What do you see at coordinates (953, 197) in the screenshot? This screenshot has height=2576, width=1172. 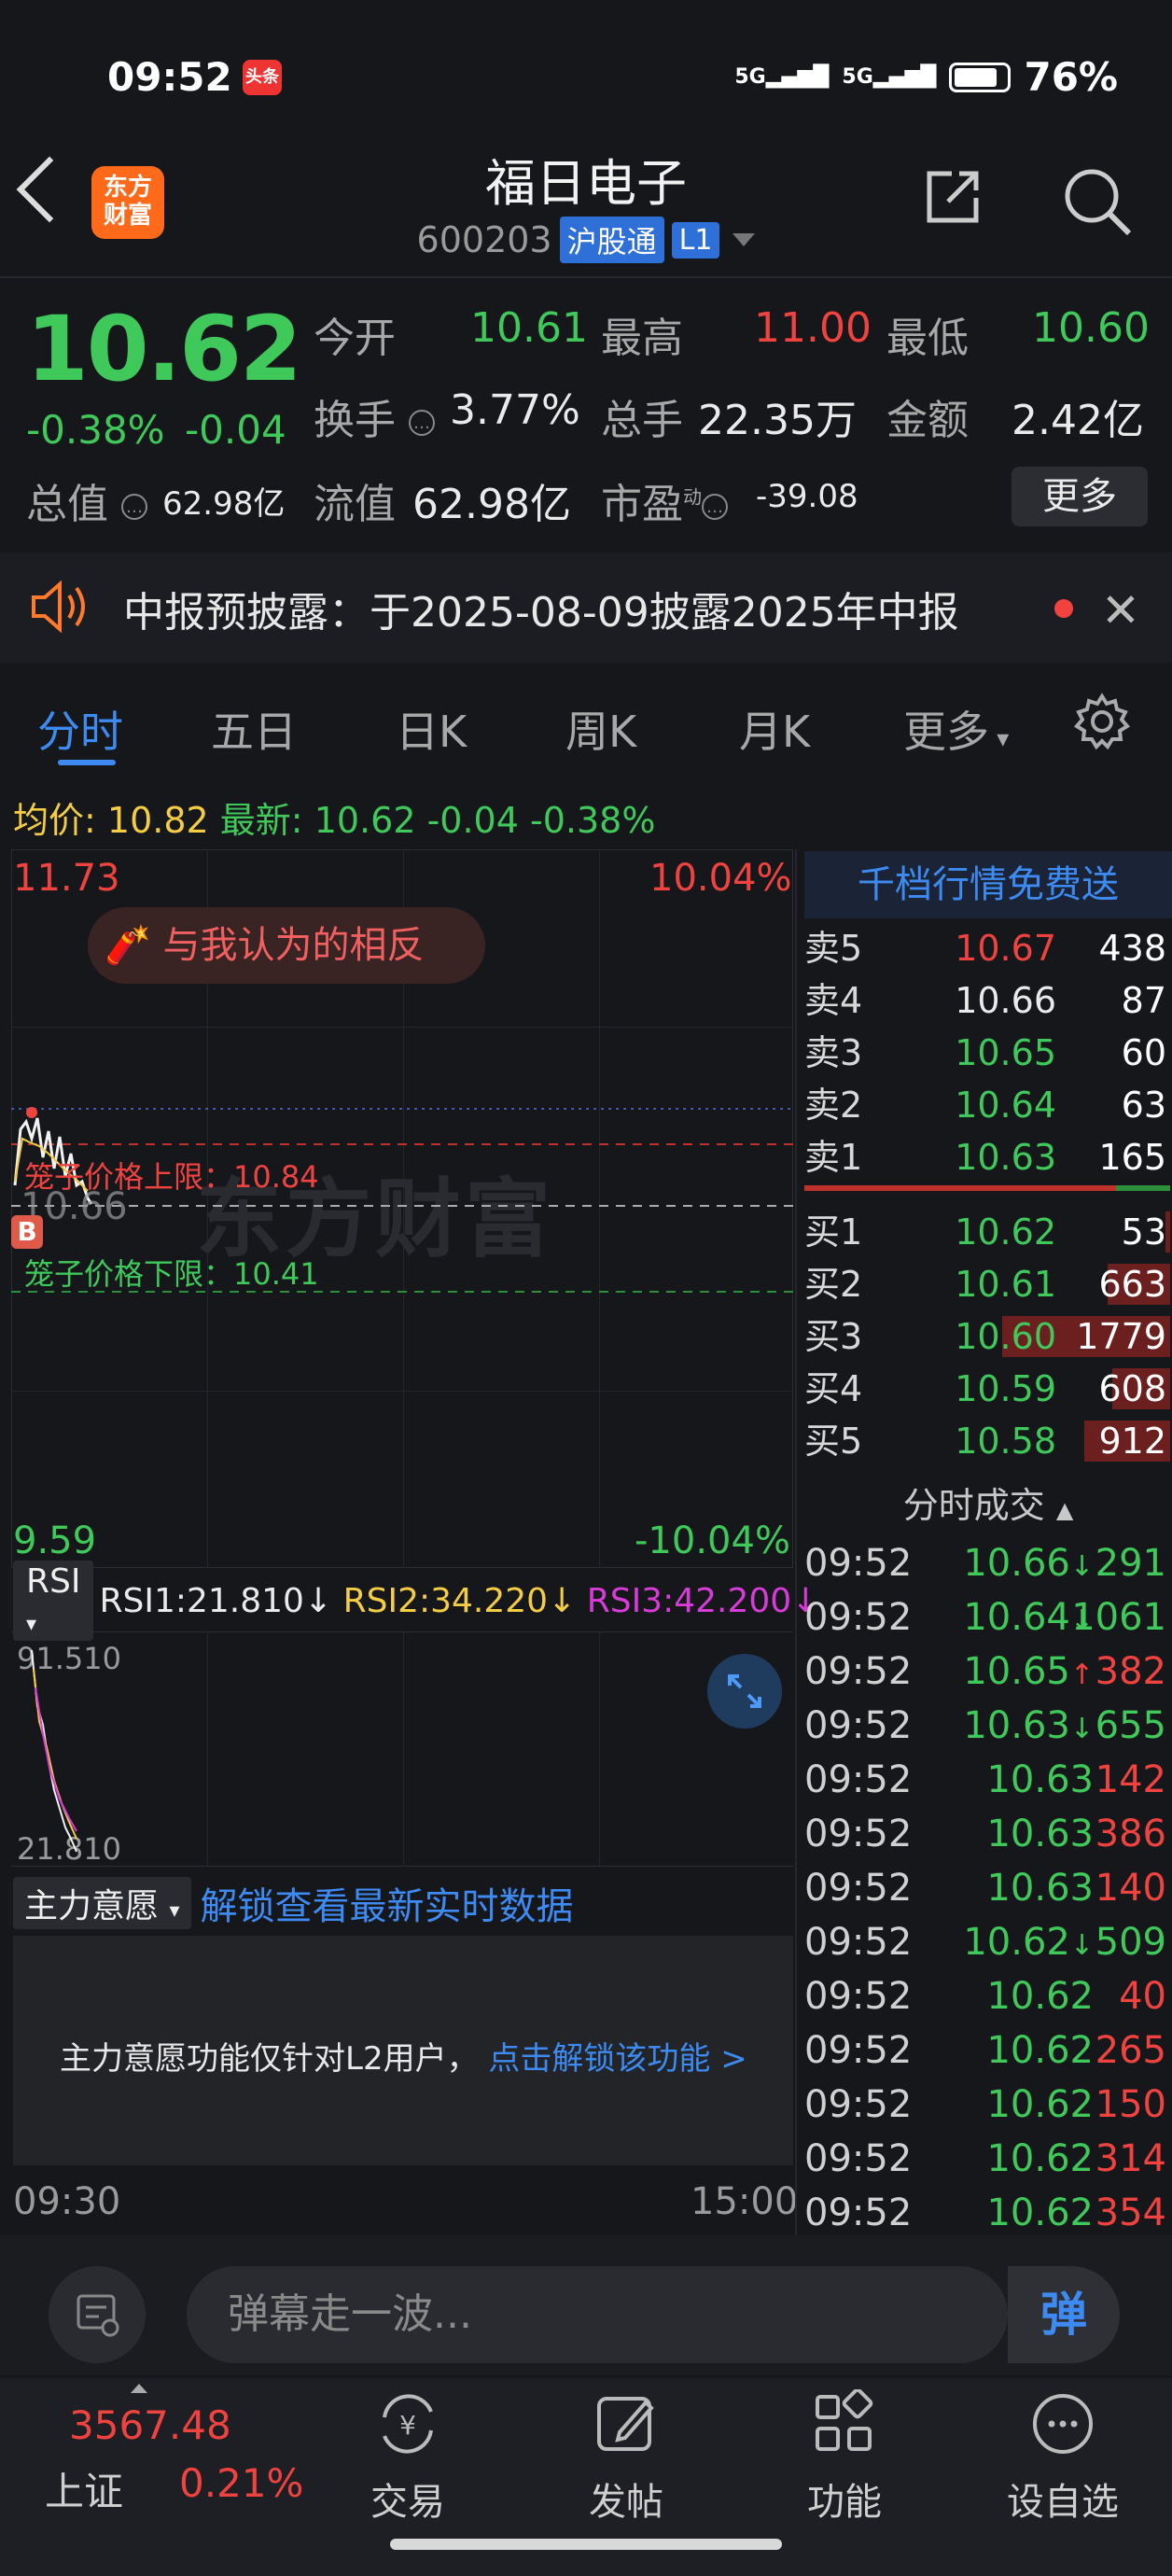 I see `share-icon` at bounding box center [953, 197].